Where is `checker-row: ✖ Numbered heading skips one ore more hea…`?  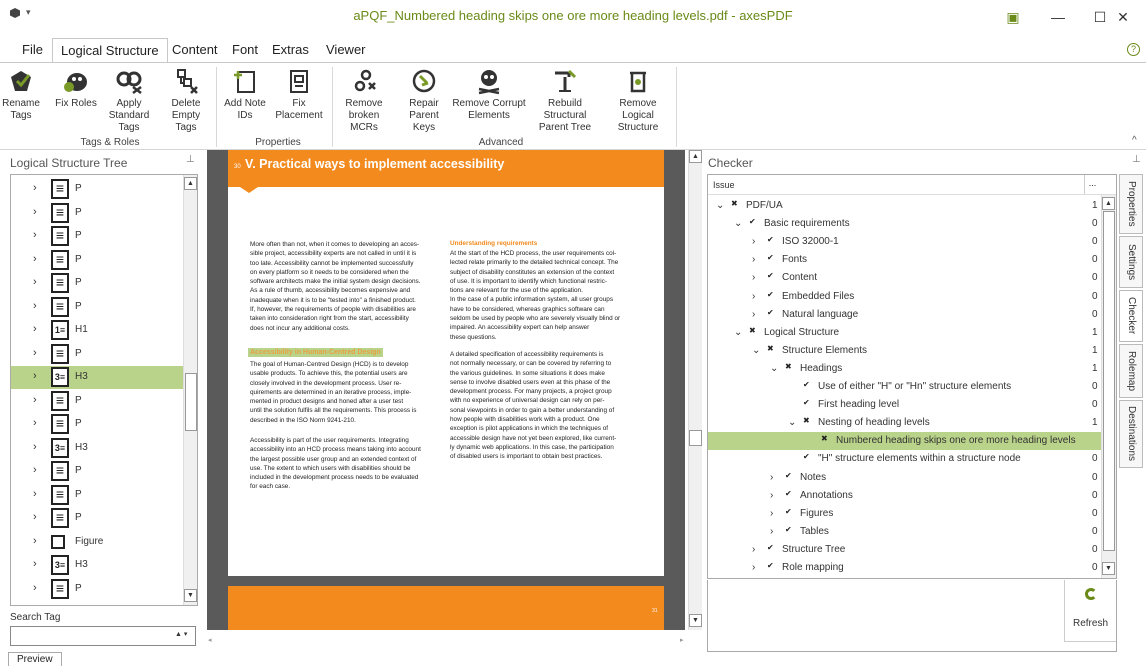
checker-row: ✖ Numbered heading skips one ore more hea… is located at coordinates (905, 441).